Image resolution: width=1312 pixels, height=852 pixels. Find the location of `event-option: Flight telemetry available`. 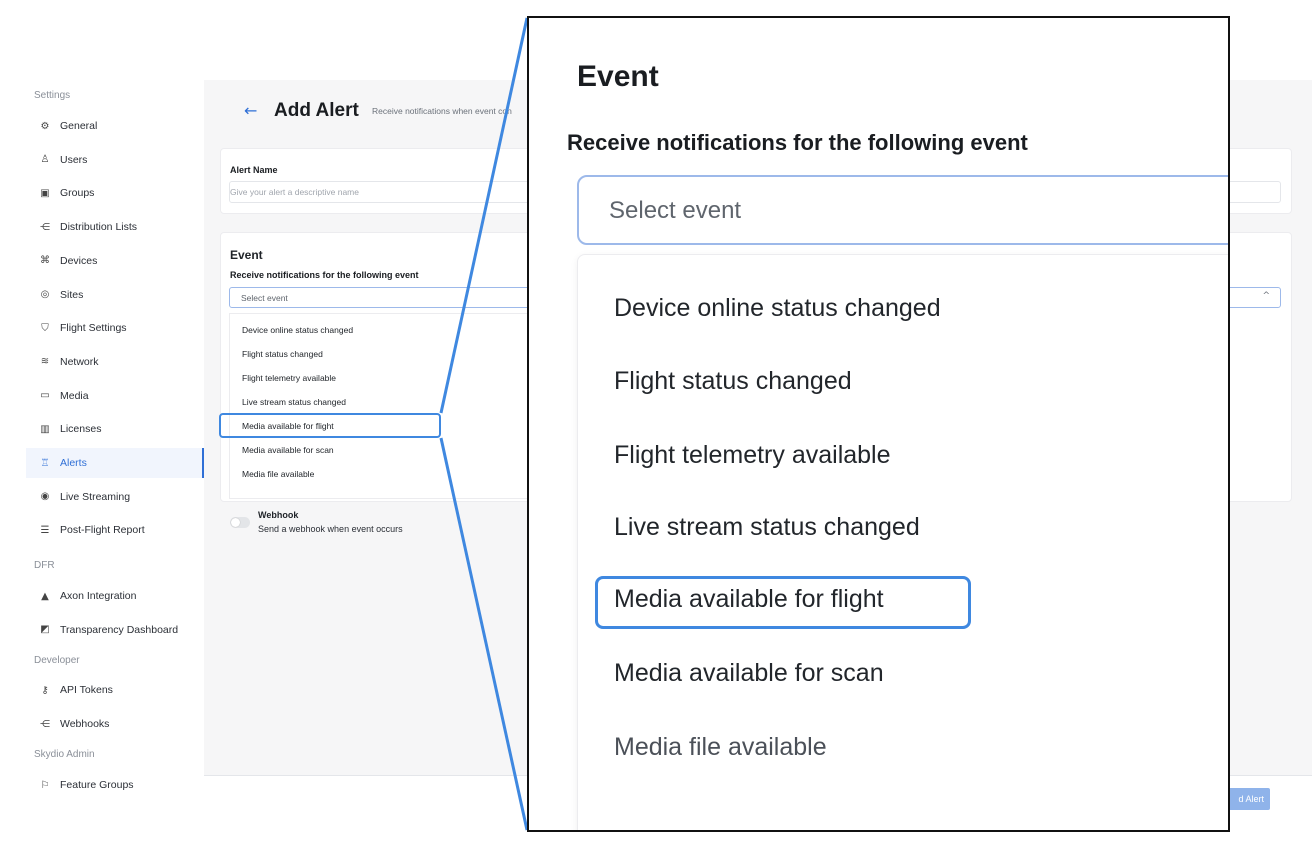

event-option: Flight telemetry available is located at coordinates (289, 378).